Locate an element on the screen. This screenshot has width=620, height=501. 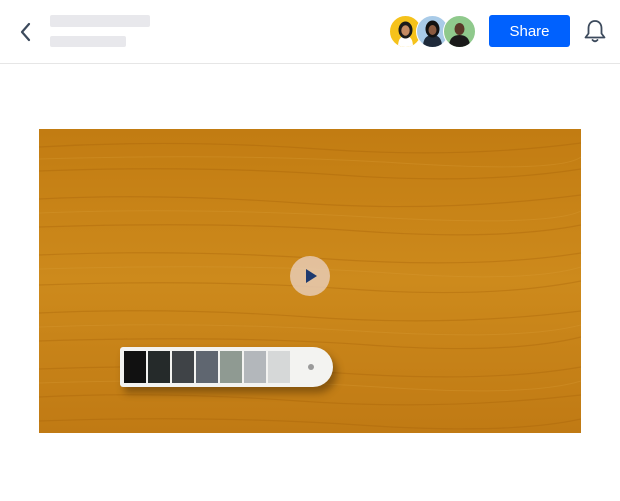
play-button is located at coordinates (310, 276).